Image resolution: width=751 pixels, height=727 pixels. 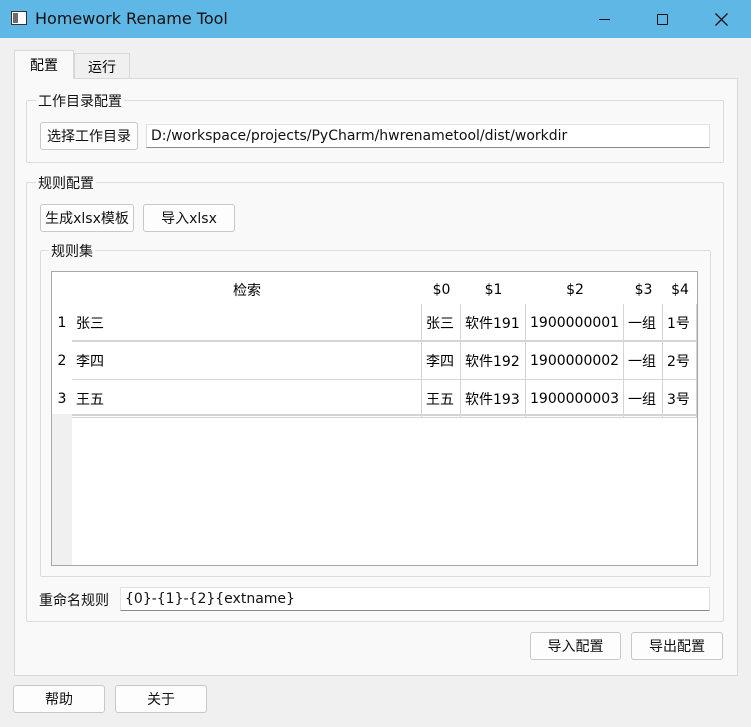 What do you see at coordinates (677, 646) in the screenshot?
I see `export-config-button: 导出配置` at bounding box center [677, 646].